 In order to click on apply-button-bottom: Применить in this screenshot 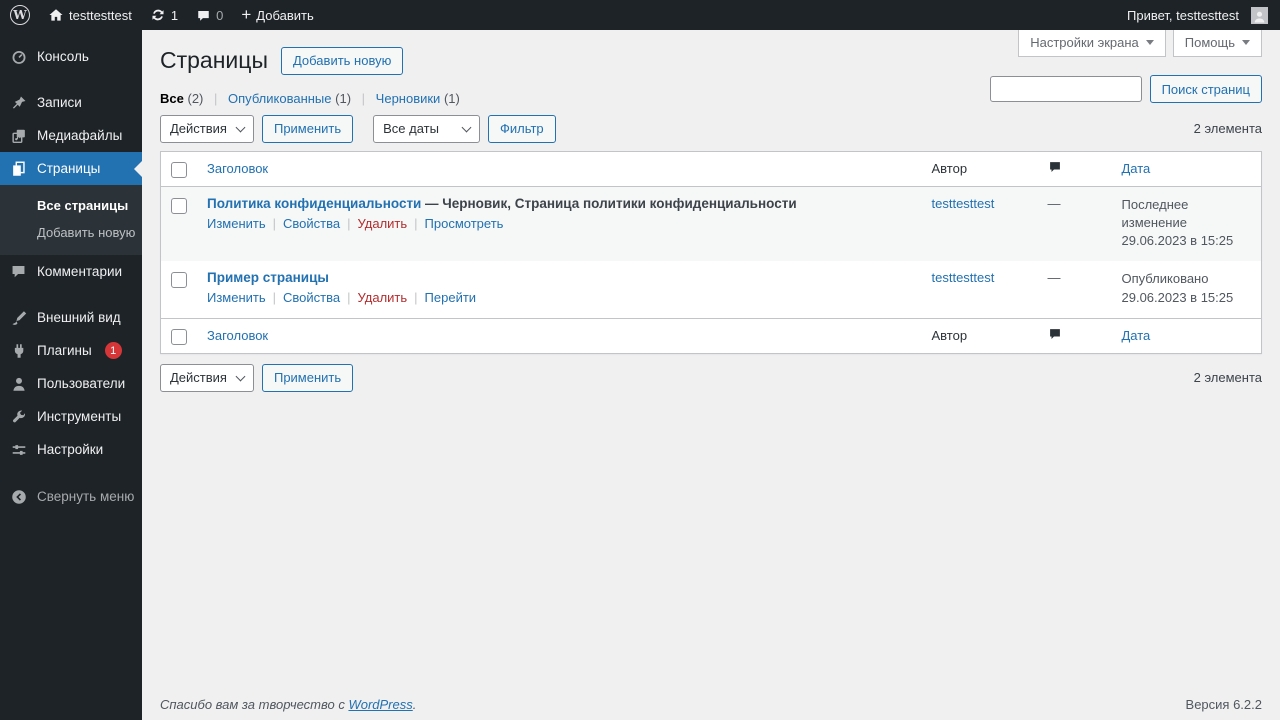, I will do `click(307, 377)`.